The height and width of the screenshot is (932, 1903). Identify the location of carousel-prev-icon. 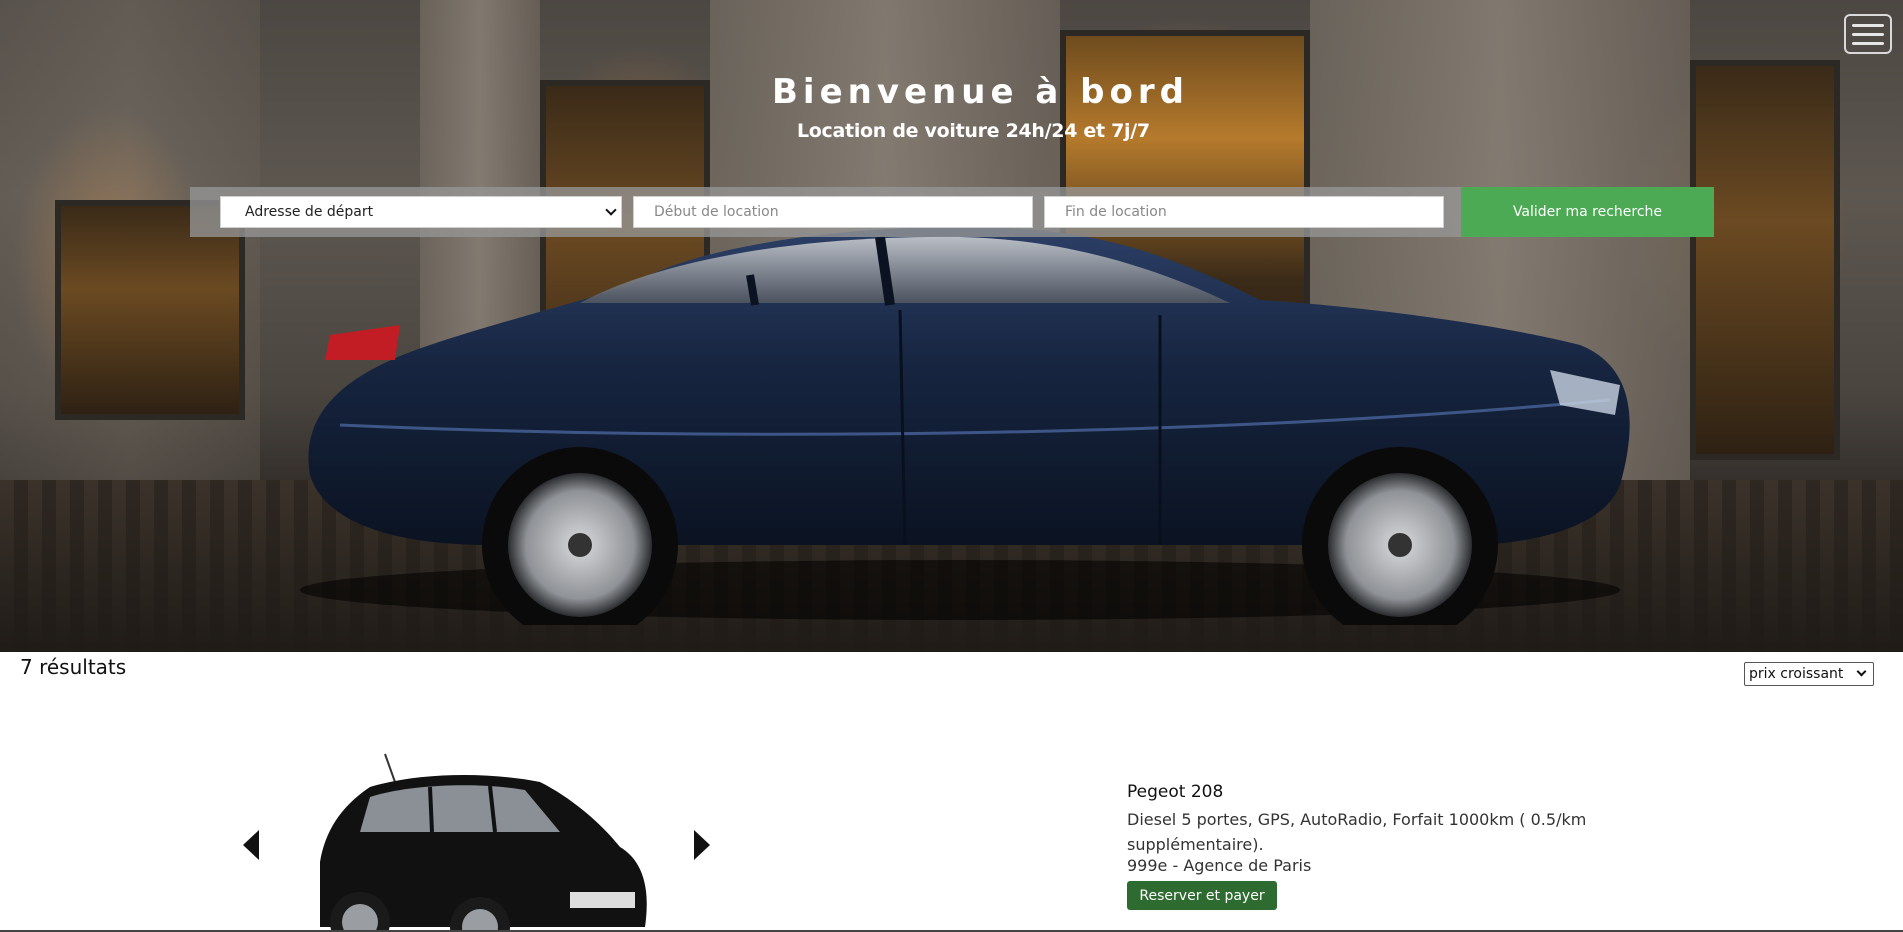
(251, 845).